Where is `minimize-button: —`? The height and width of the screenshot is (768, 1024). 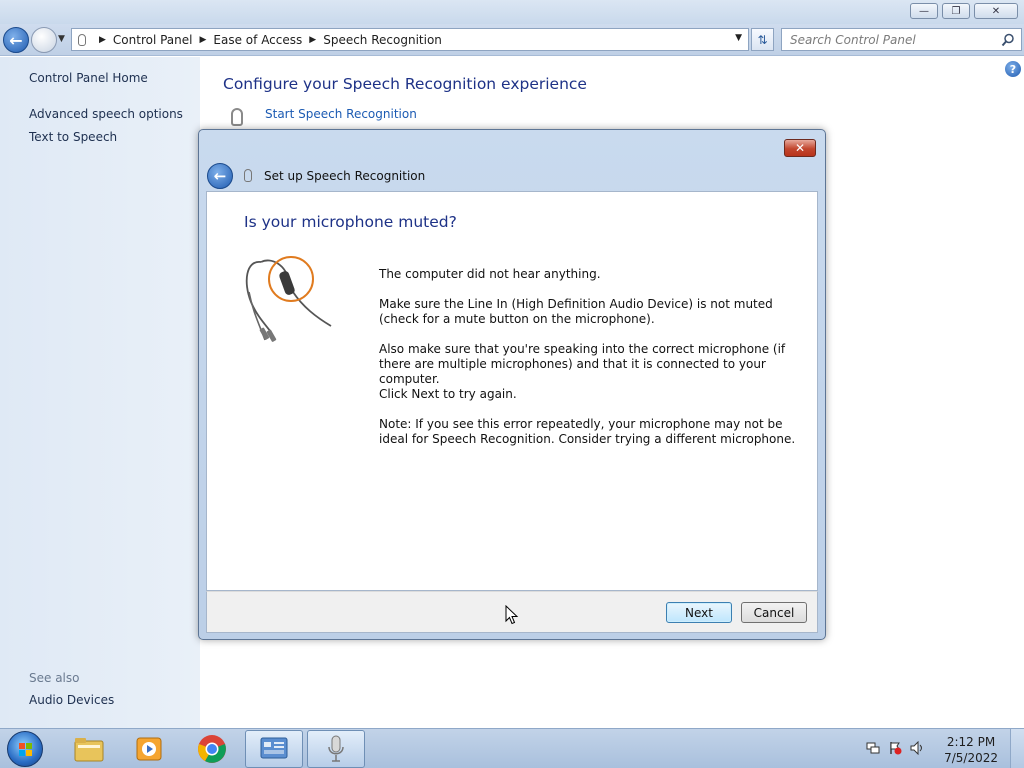
minimize-button: — is located at coordinates (924, 11).